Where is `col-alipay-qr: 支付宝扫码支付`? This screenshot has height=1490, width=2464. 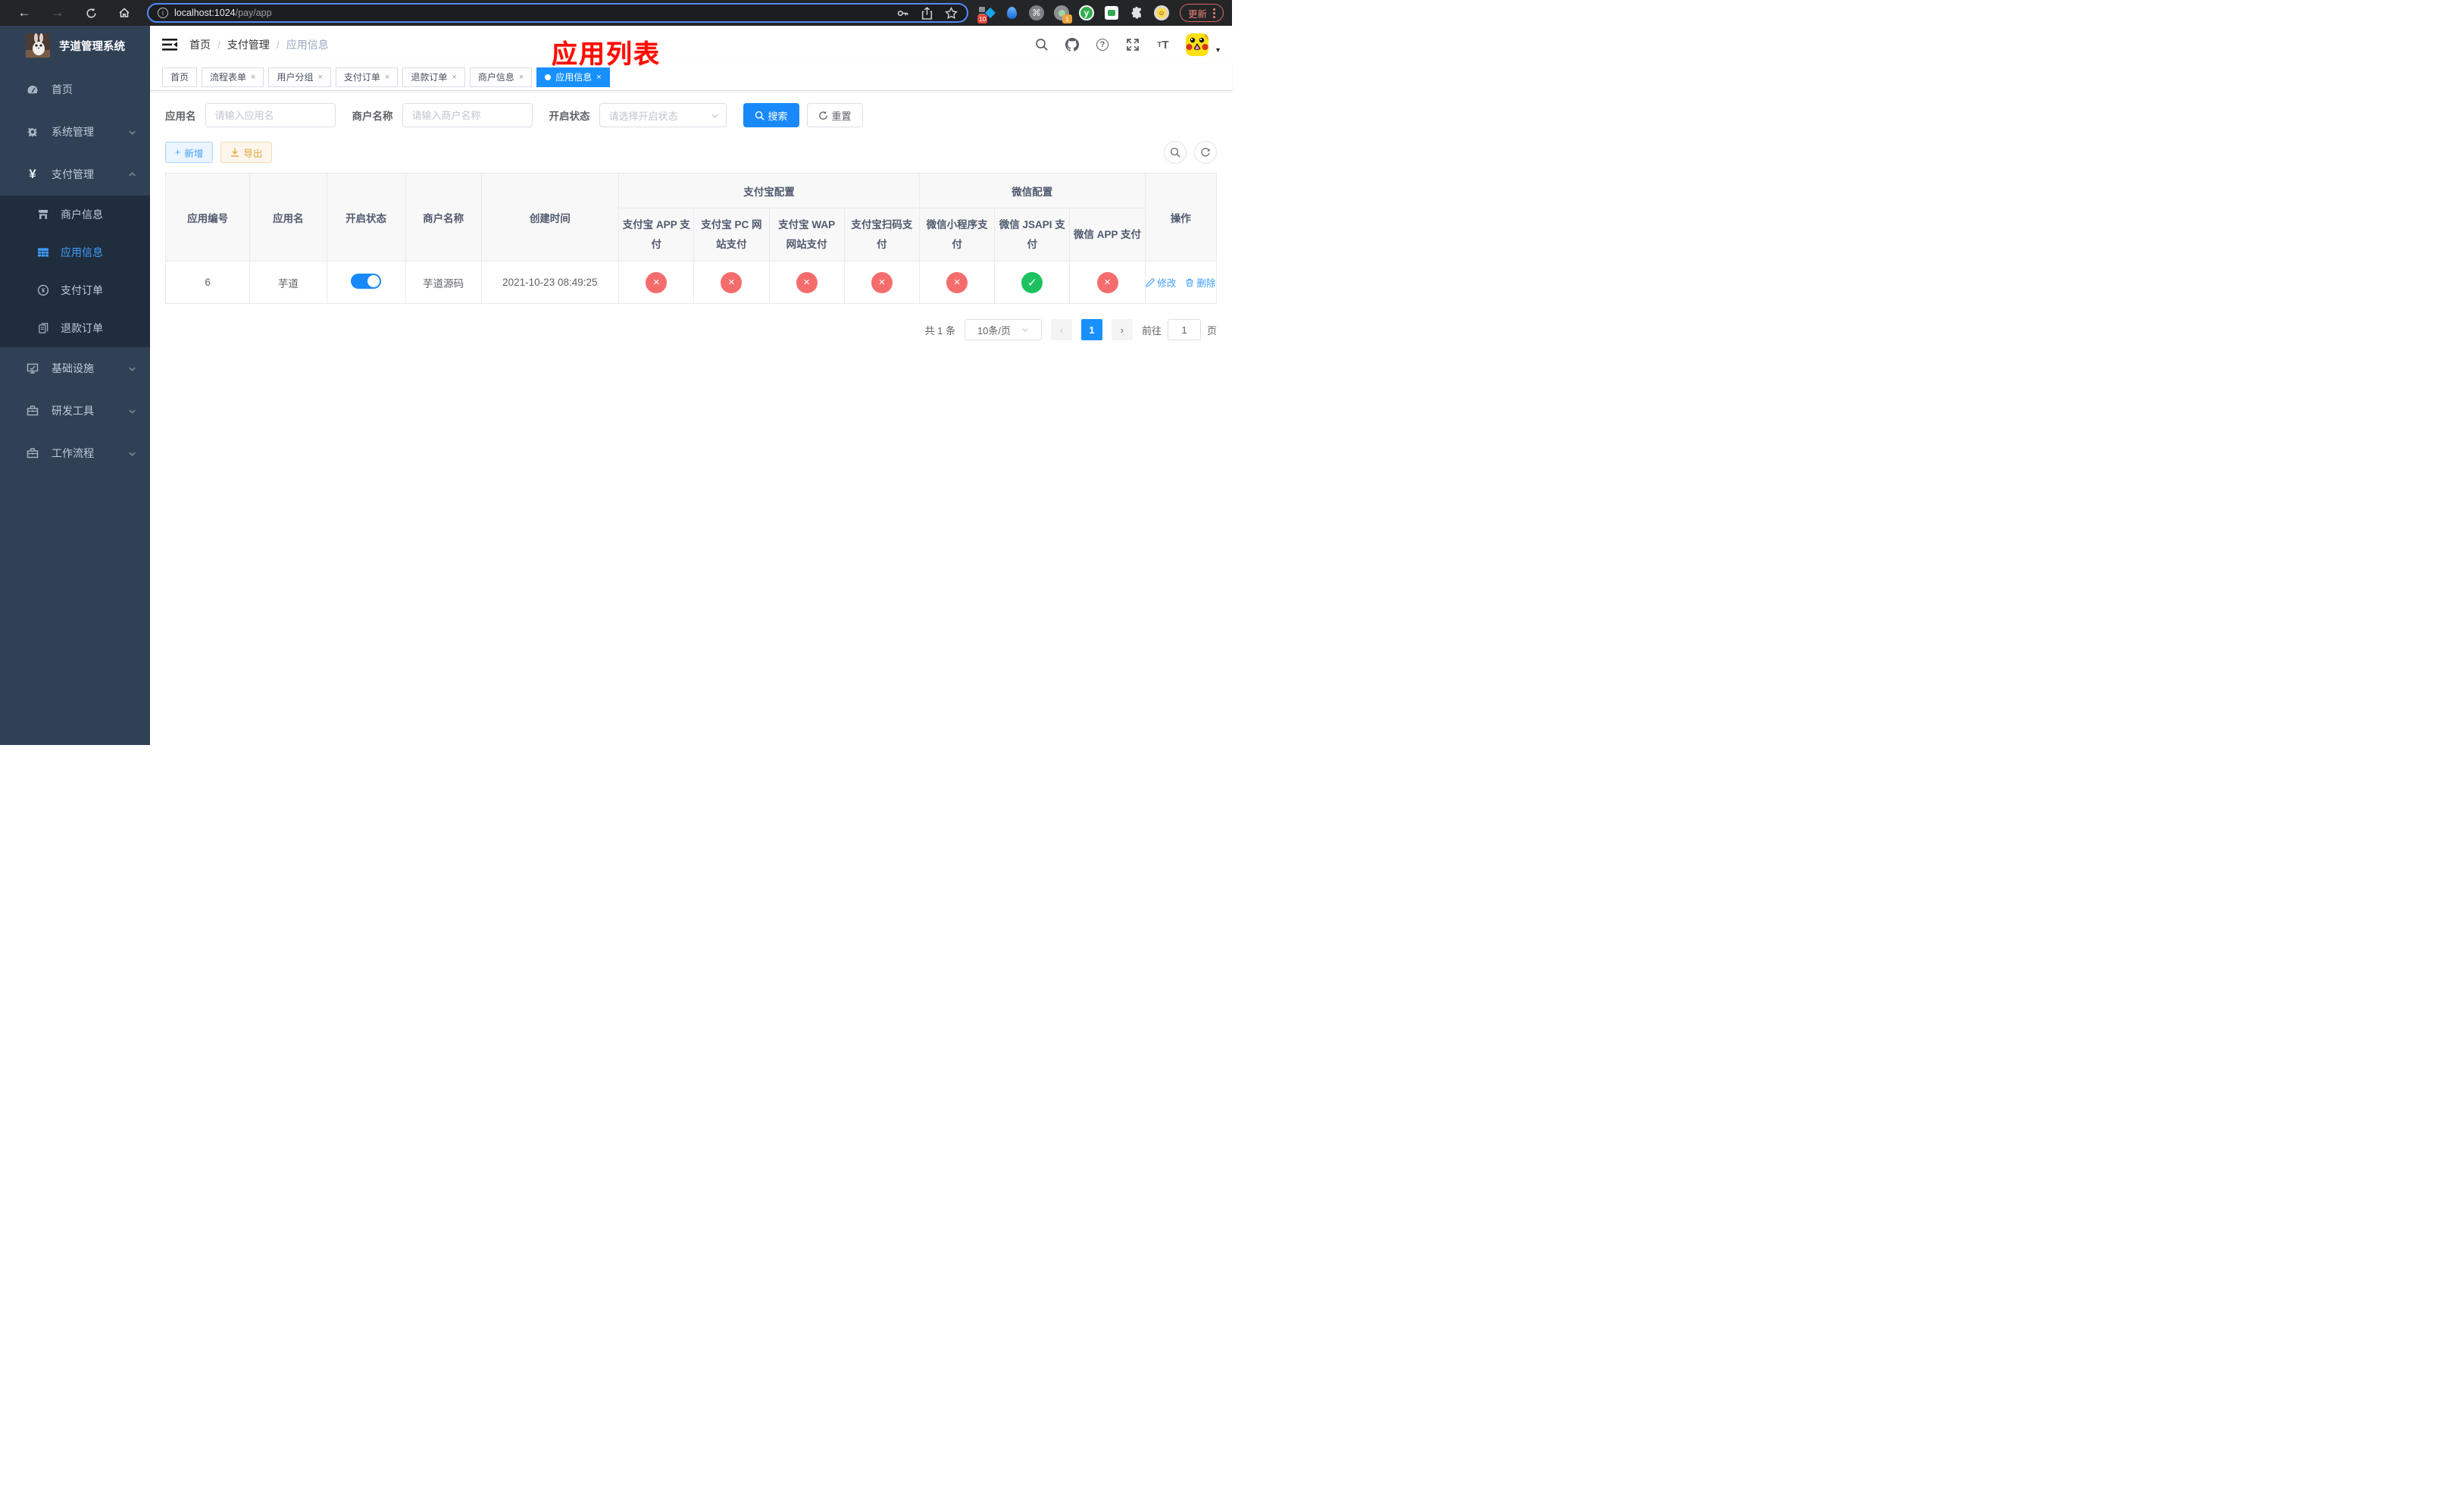 col-alipay-qr: 支付宝扫码支付 is located at coordinates (881, 234).